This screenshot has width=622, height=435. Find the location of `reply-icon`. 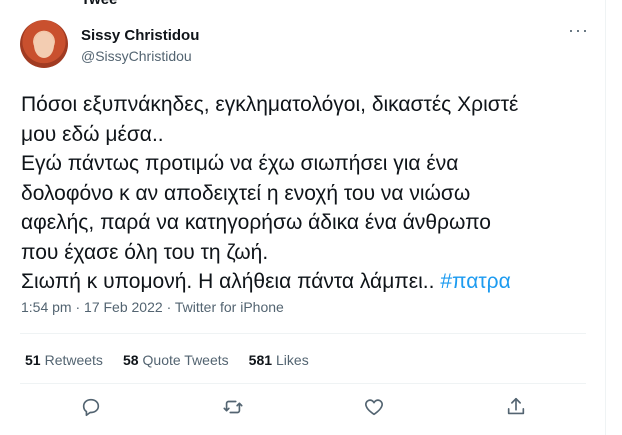

reply-icon is located at coordinates (92, 408).